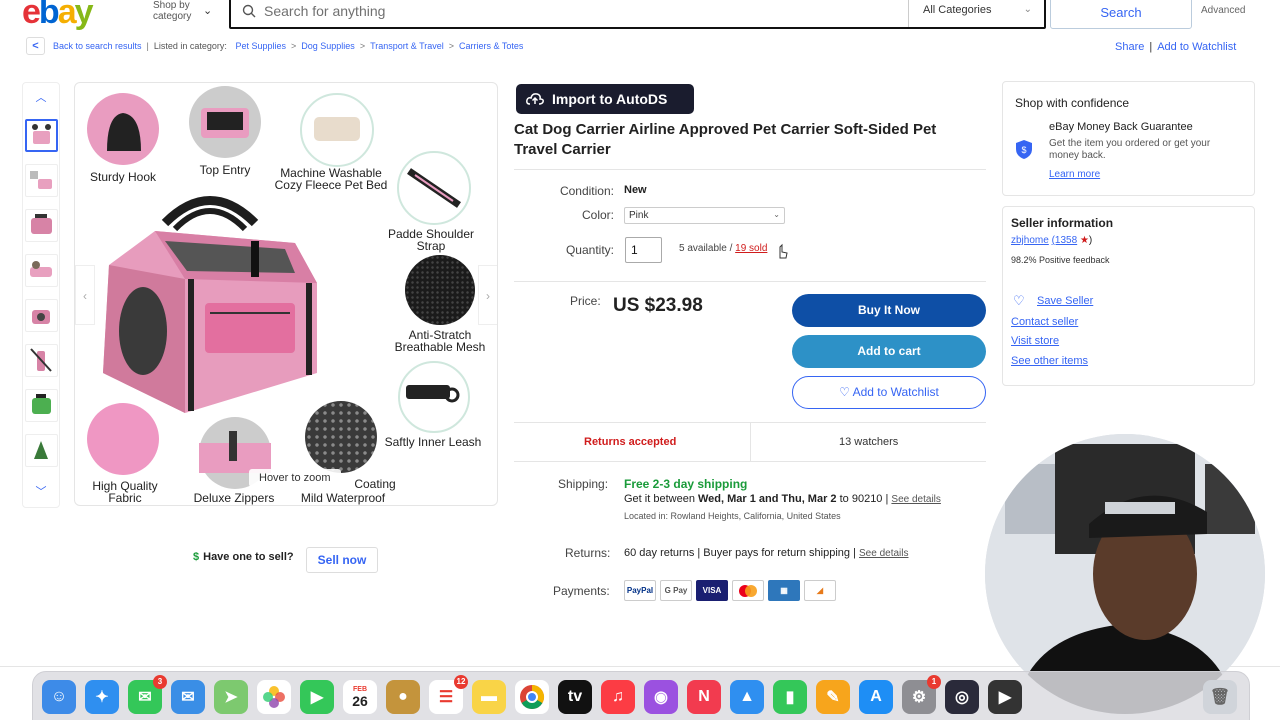 The width and height of the screenshot is (1280, 720). I want to click on available-count: 5 available /, so click(706, 248).